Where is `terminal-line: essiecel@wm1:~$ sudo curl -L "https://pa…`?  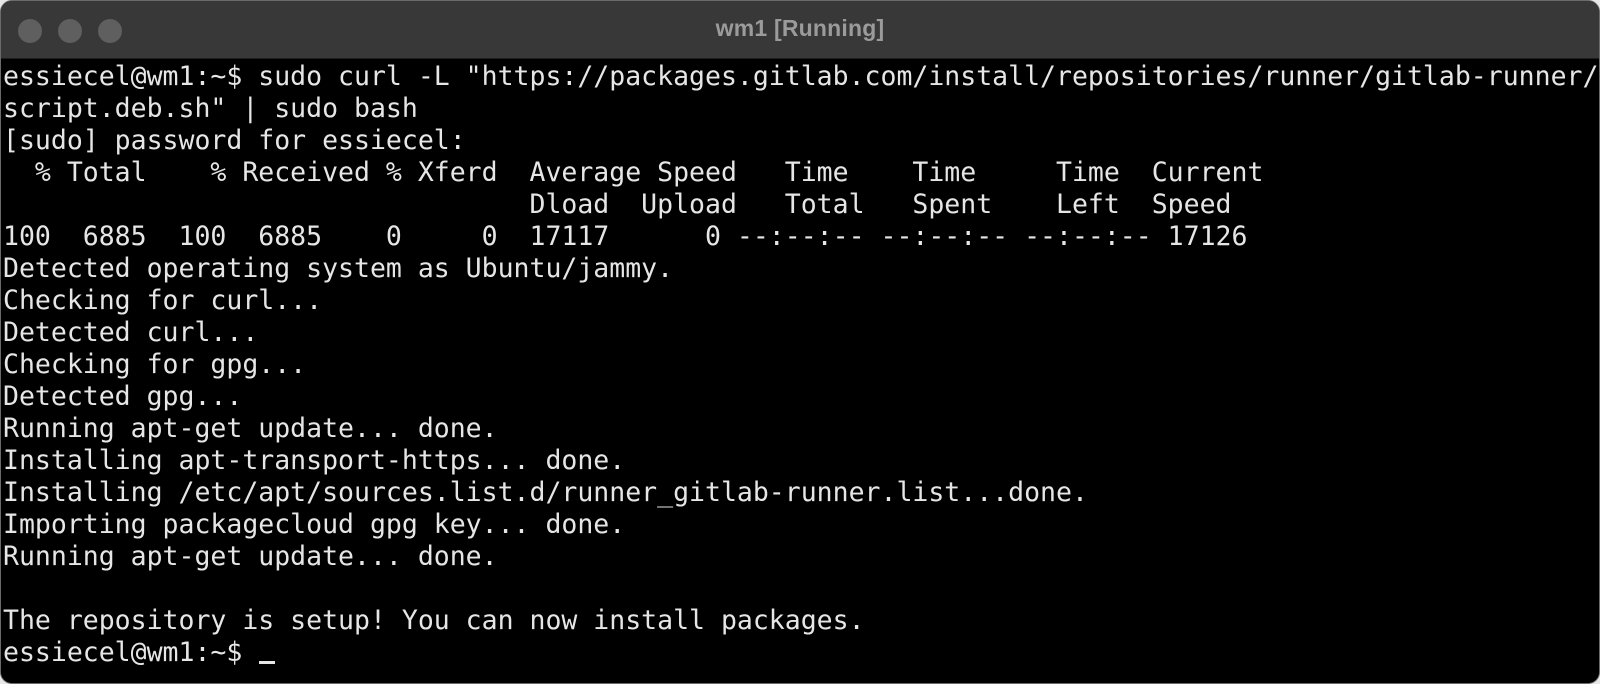 terminal-line: essiecel@wm1:~$ sudo curl -L "https://pa… is located at coordinates (801, 76).